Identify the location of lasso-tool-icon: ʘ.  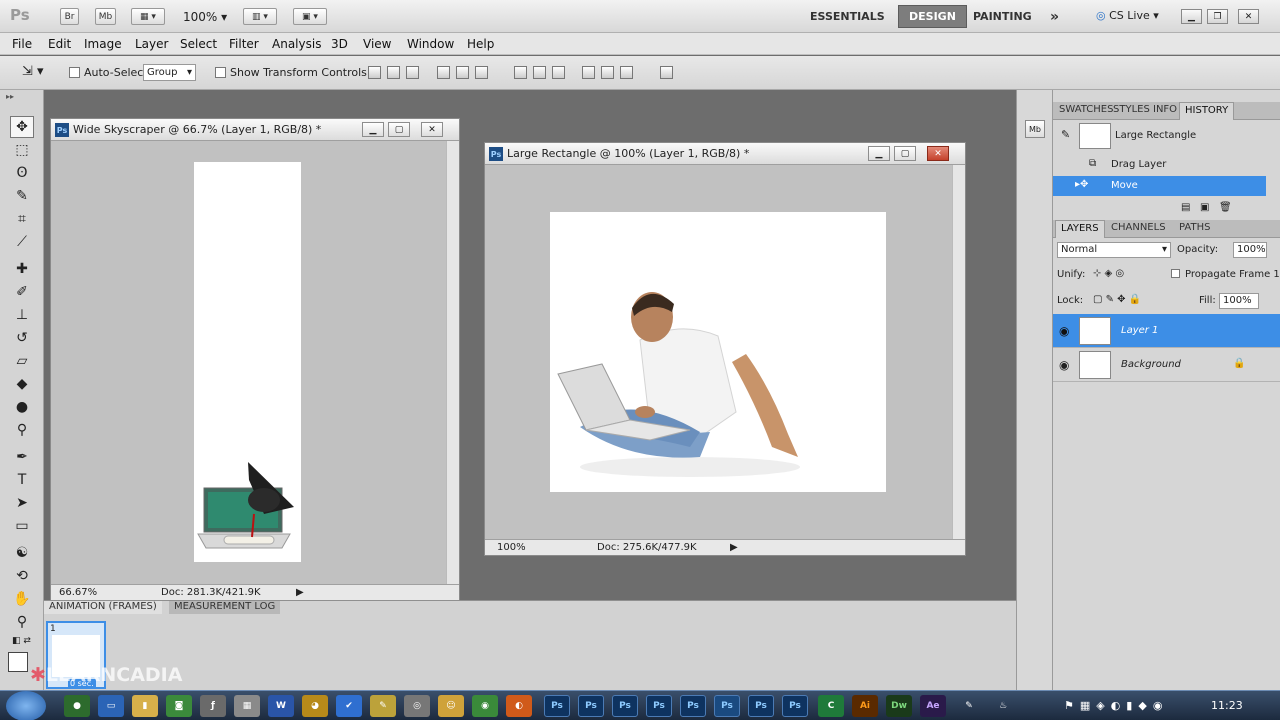
(22, 173).